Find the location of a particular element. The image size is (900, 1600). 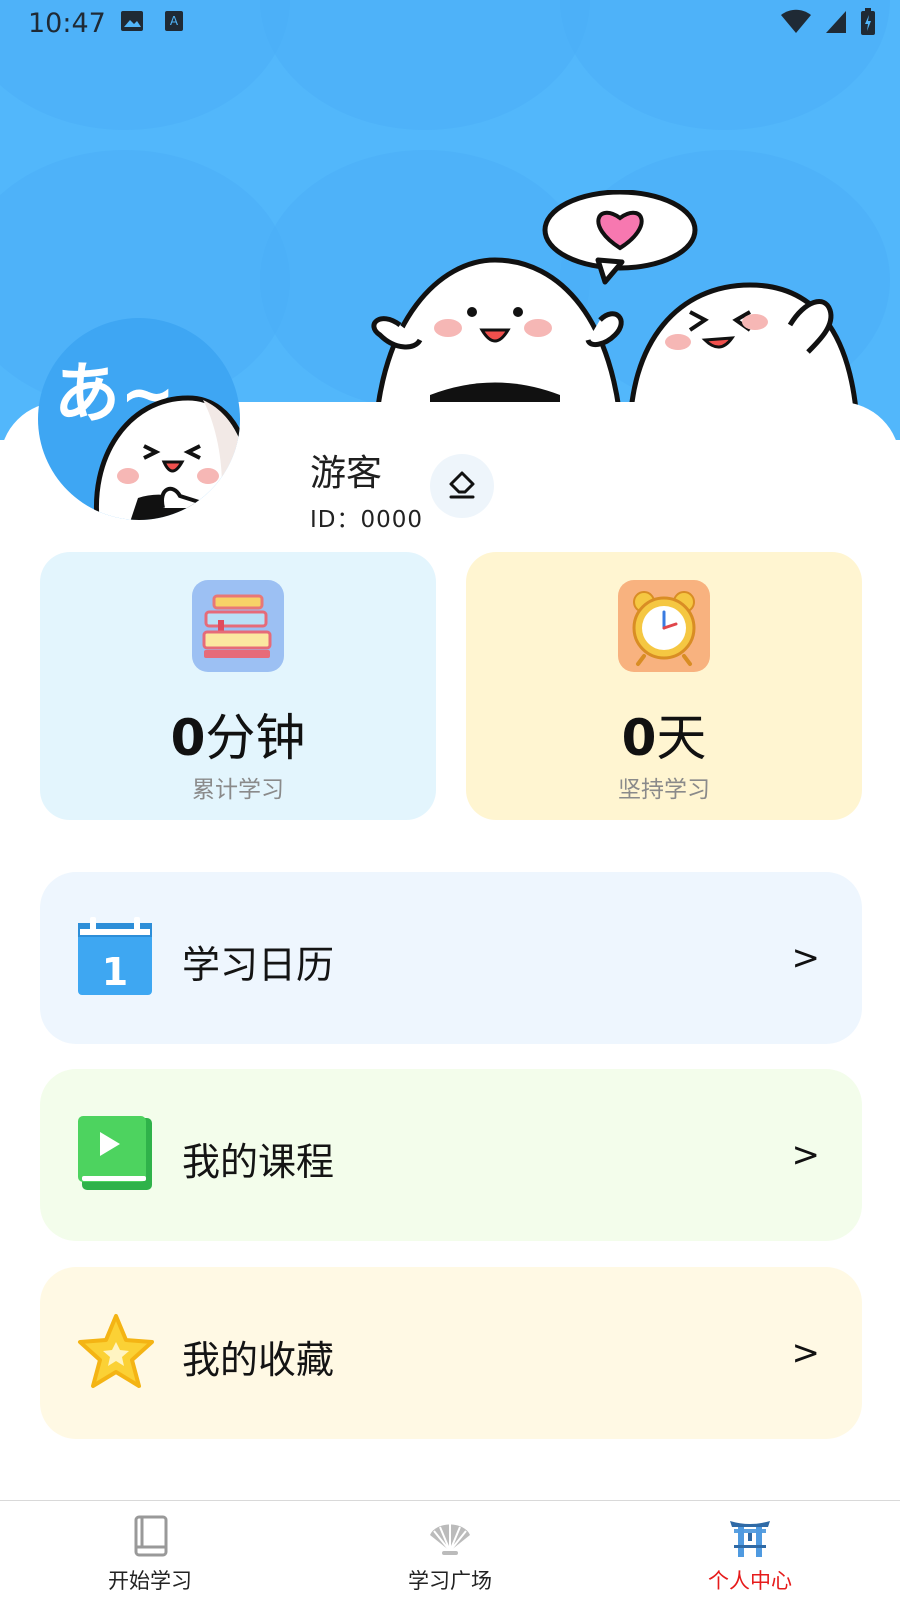

edit-profile-button is located at coordinates (462, 486).